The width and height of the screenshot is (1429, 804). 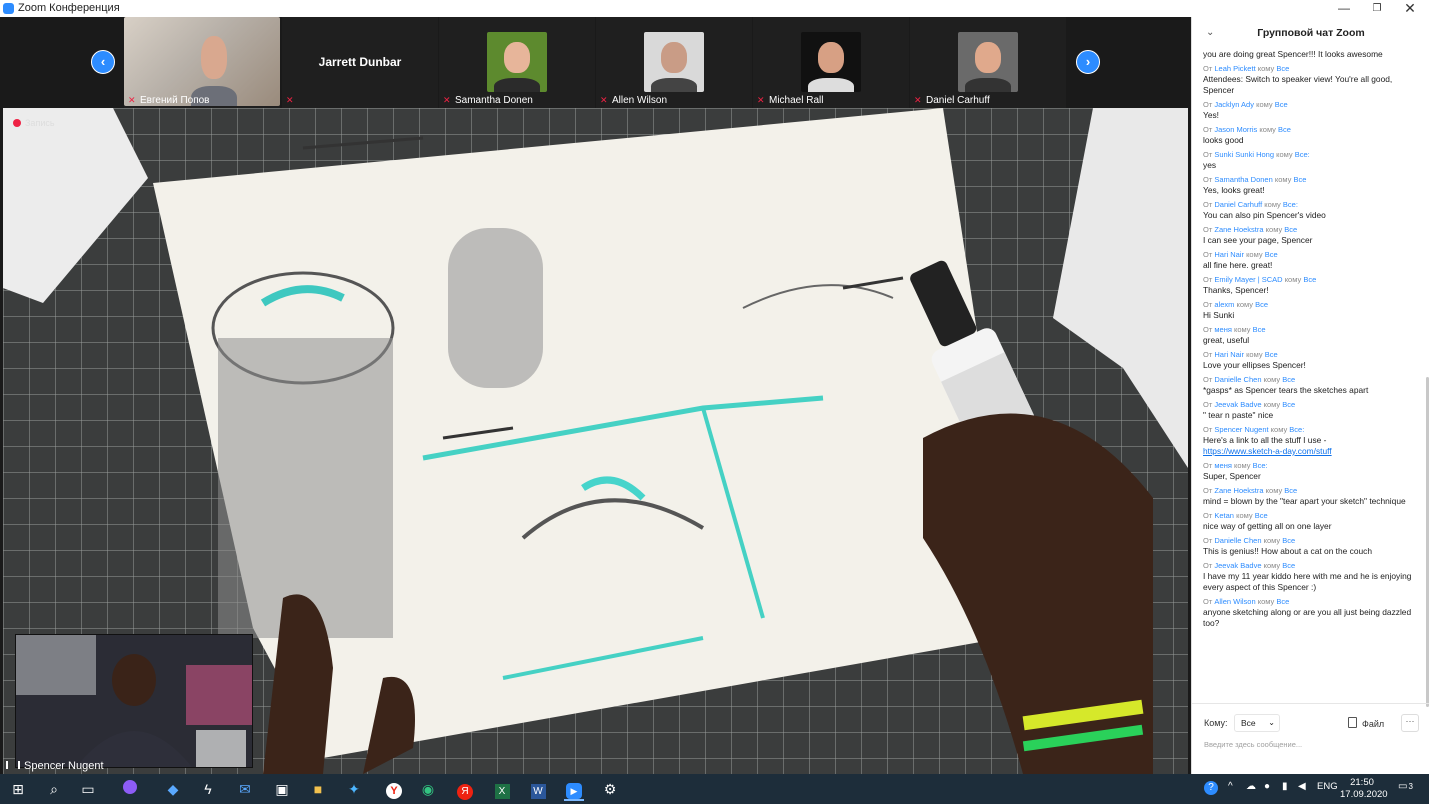 I want to click on excel-icon: X, so click(x=502, y=789).